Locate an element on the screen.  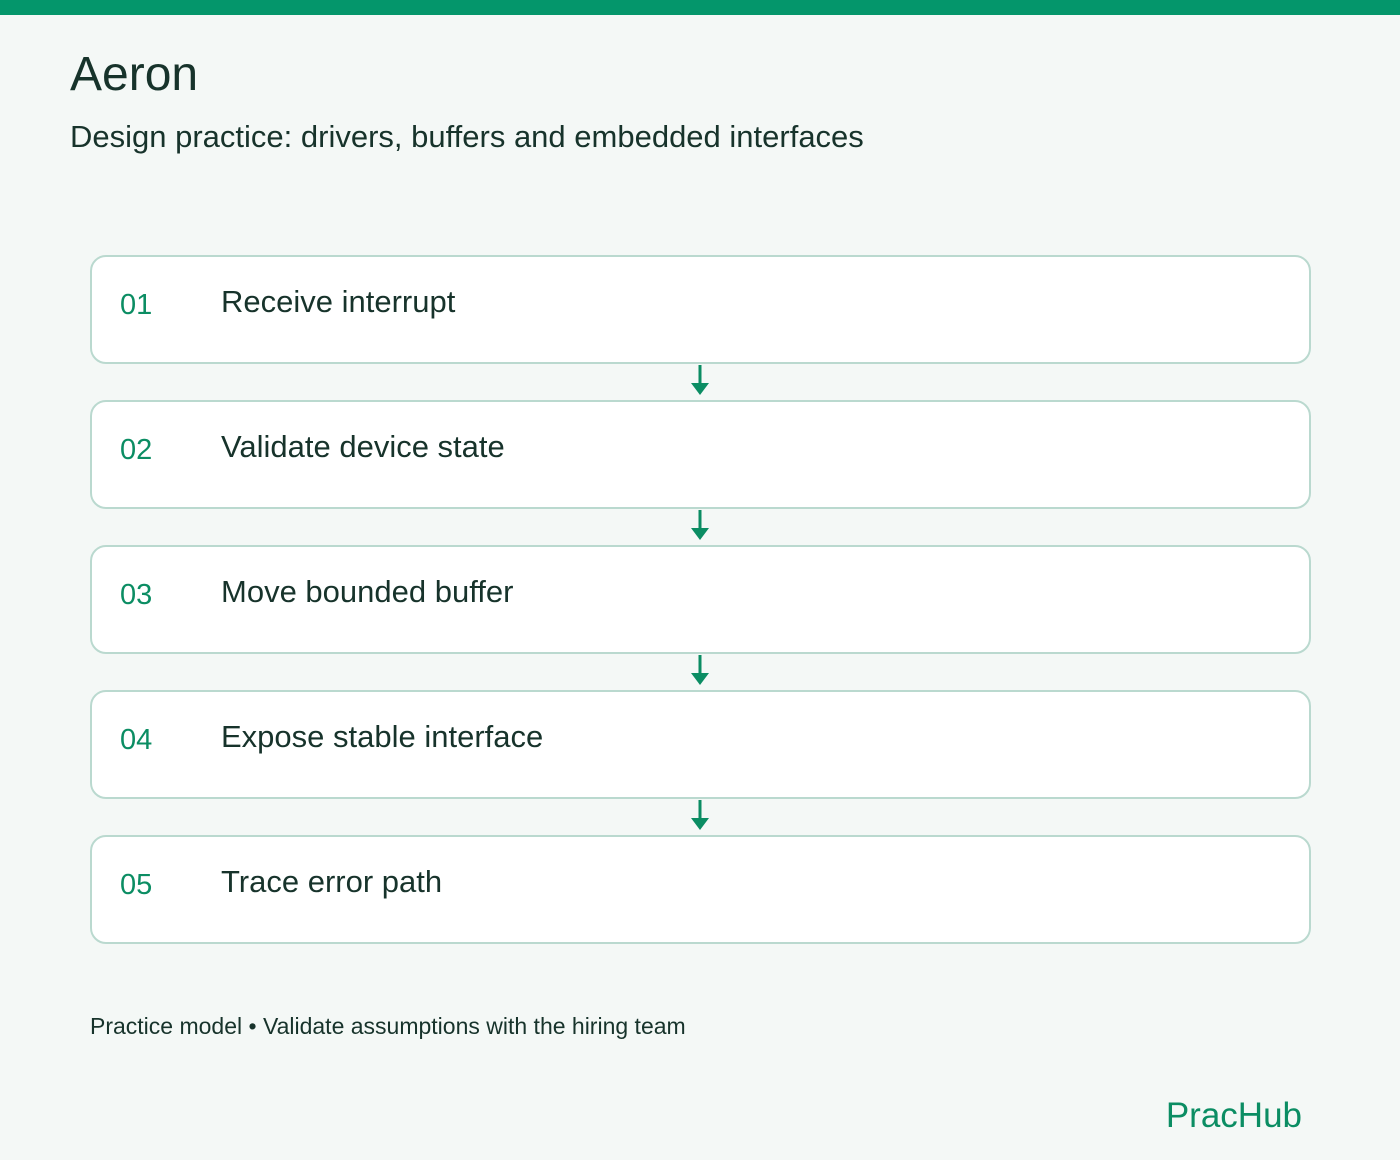
step-number: 03 is located at coordinates (136, 595).